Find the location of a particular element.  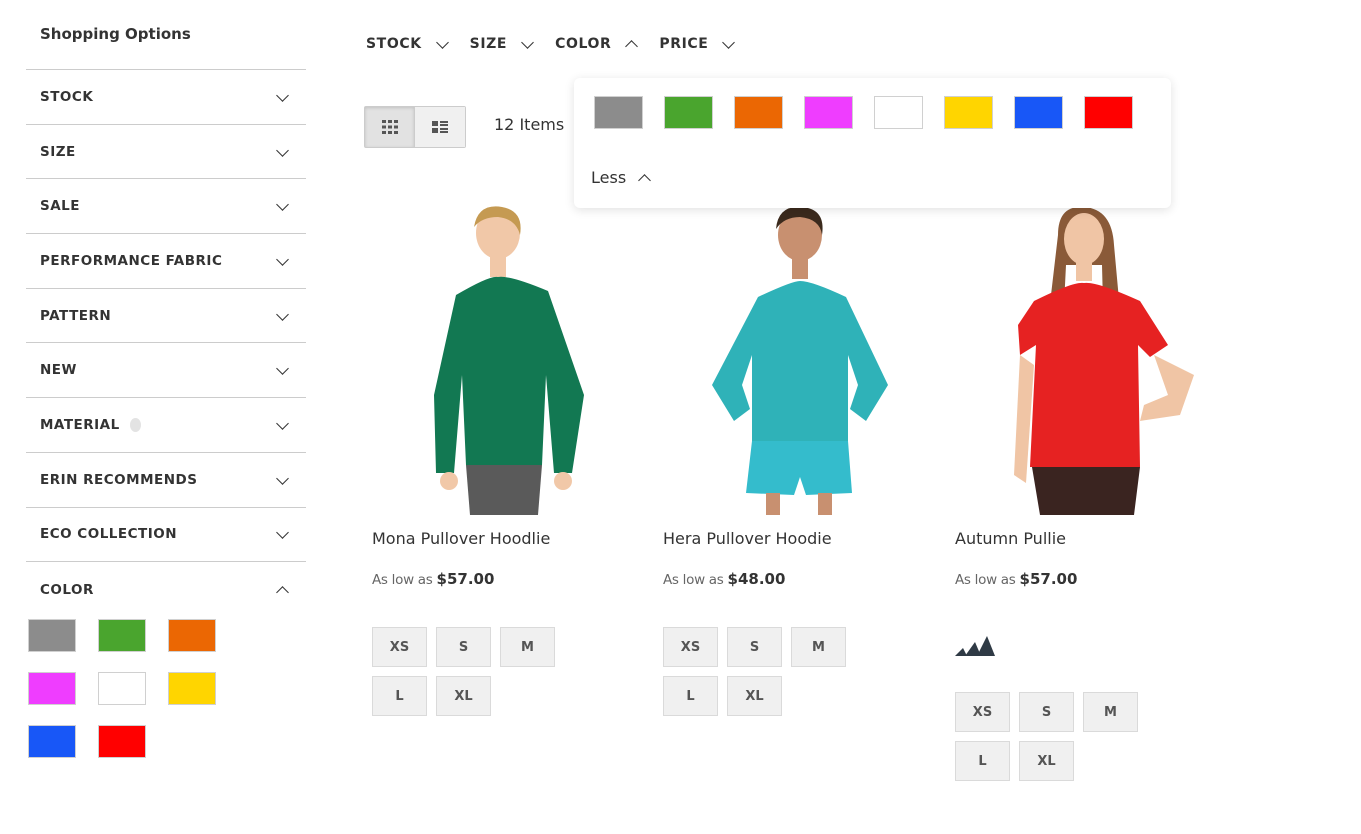

top-filter-label: COLOR is located at coordinates (583, 44).